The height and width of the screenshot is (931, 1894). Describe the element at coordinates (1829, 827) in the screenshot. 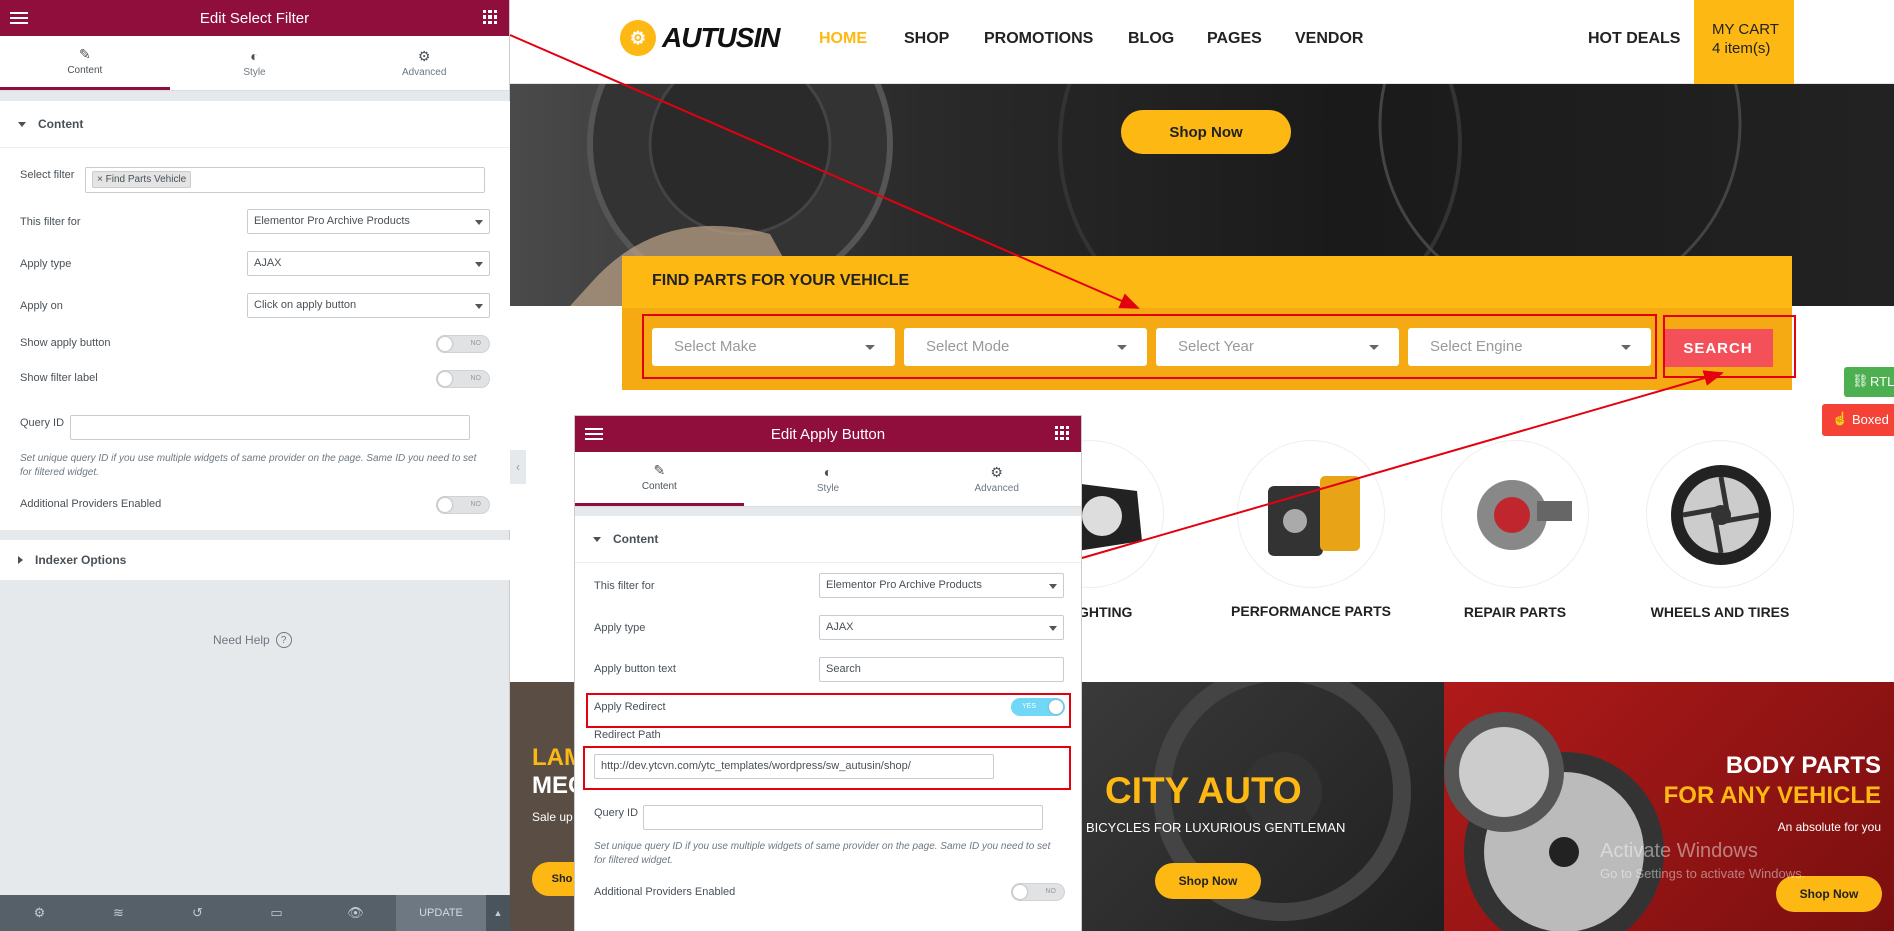

I see `banner-right-sub: An absolute for you` at that location.